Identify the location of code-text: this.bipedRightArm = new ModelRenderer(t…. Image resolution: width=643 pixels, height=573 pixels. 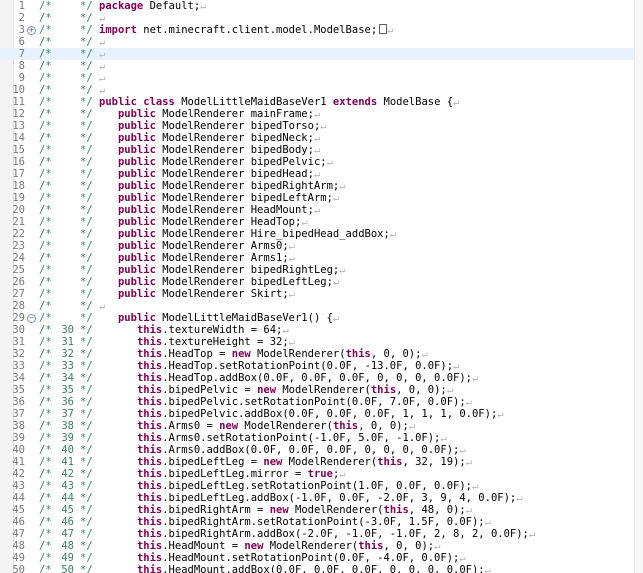
(285, 510).